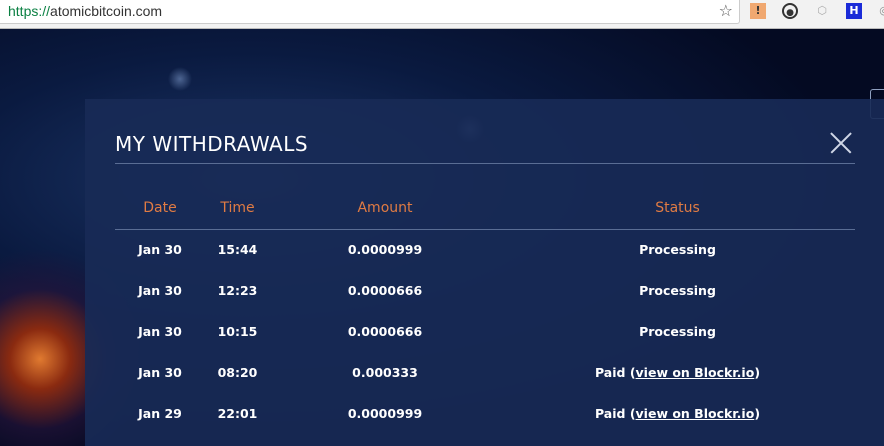 The width and height of the screenshot is (884, 446). What do you see at coordinates (790, 11) in the screenshot?
I see `lock-extension-icon: ●` at bounding box center [790, 11].